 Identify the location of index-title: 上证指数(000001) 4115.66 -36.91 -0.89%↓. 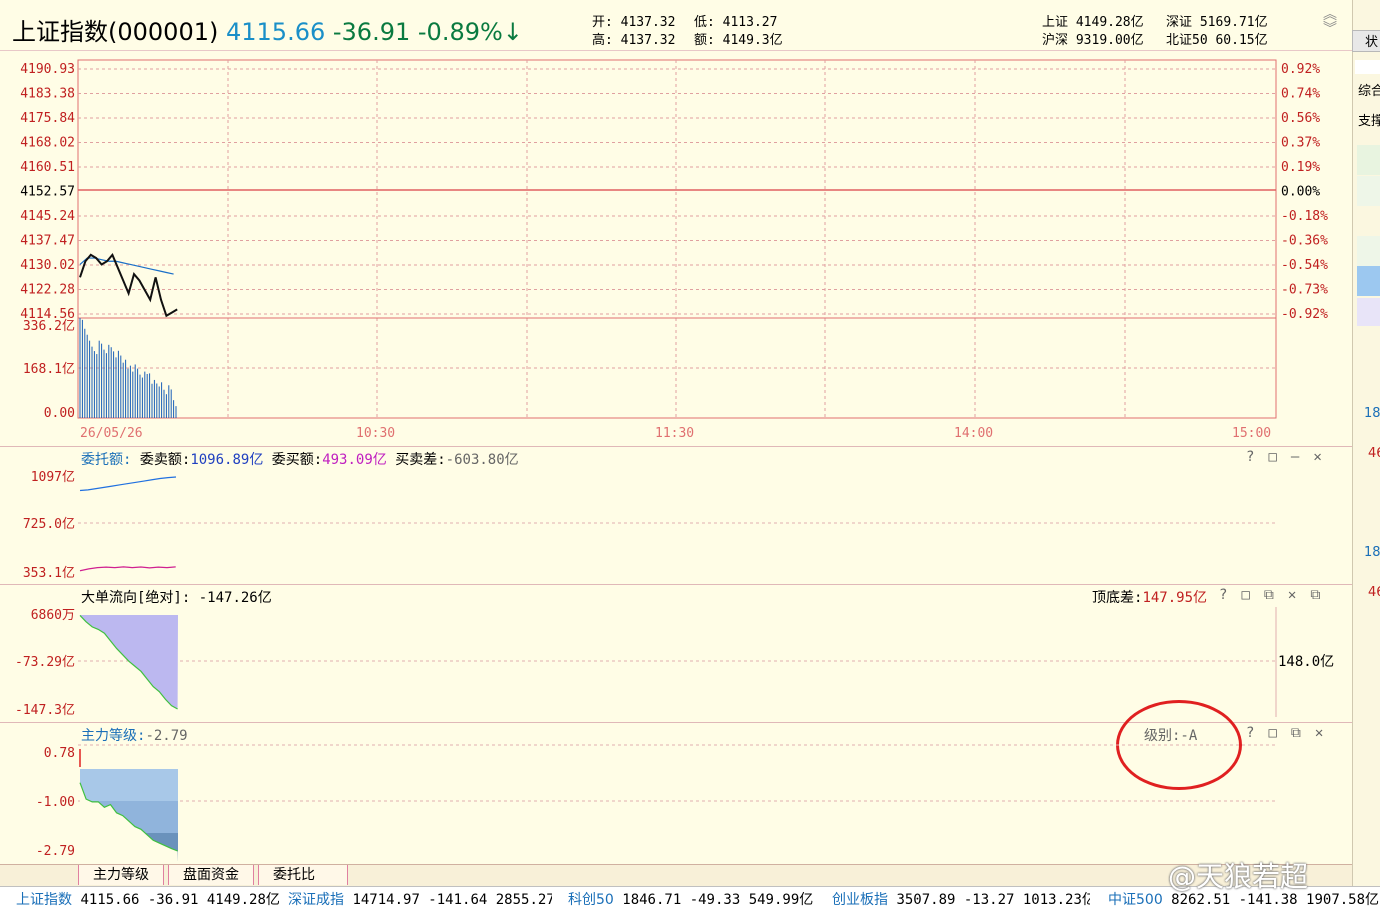
(267, 29).